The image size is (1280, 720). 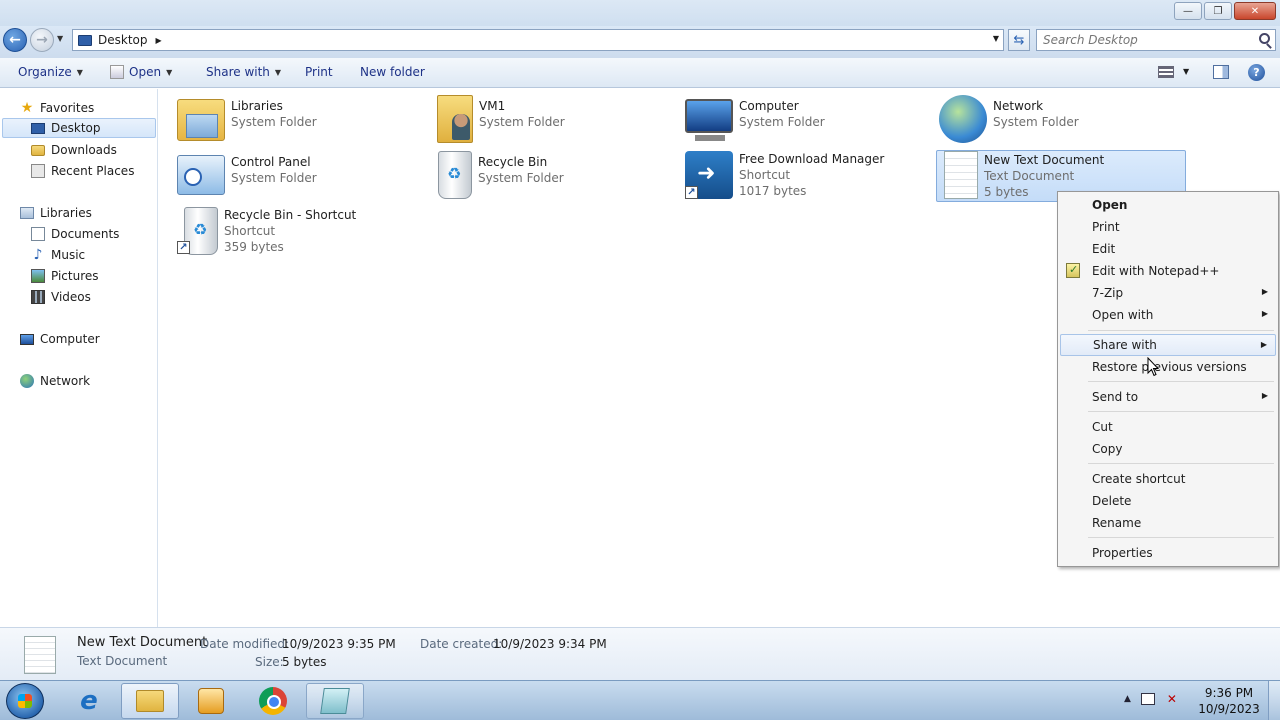 I want to click on show-desktop-button, so click(x=1274, y=700).